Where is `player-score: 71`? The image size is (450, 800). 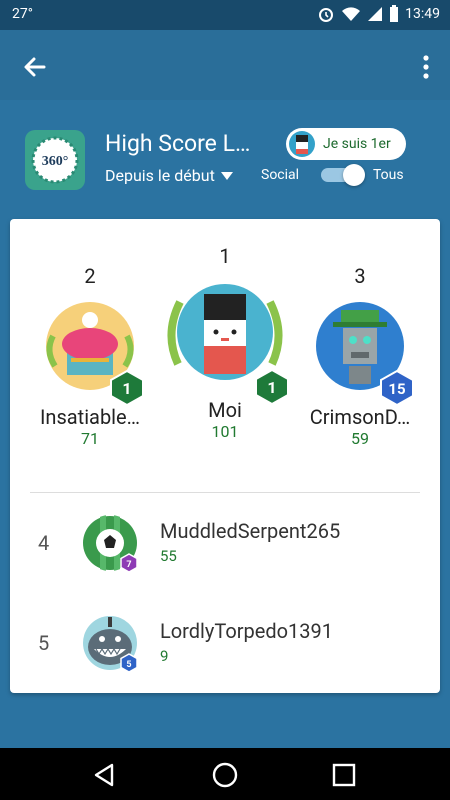 player-score: 71 is located at coordinates (90, 438).